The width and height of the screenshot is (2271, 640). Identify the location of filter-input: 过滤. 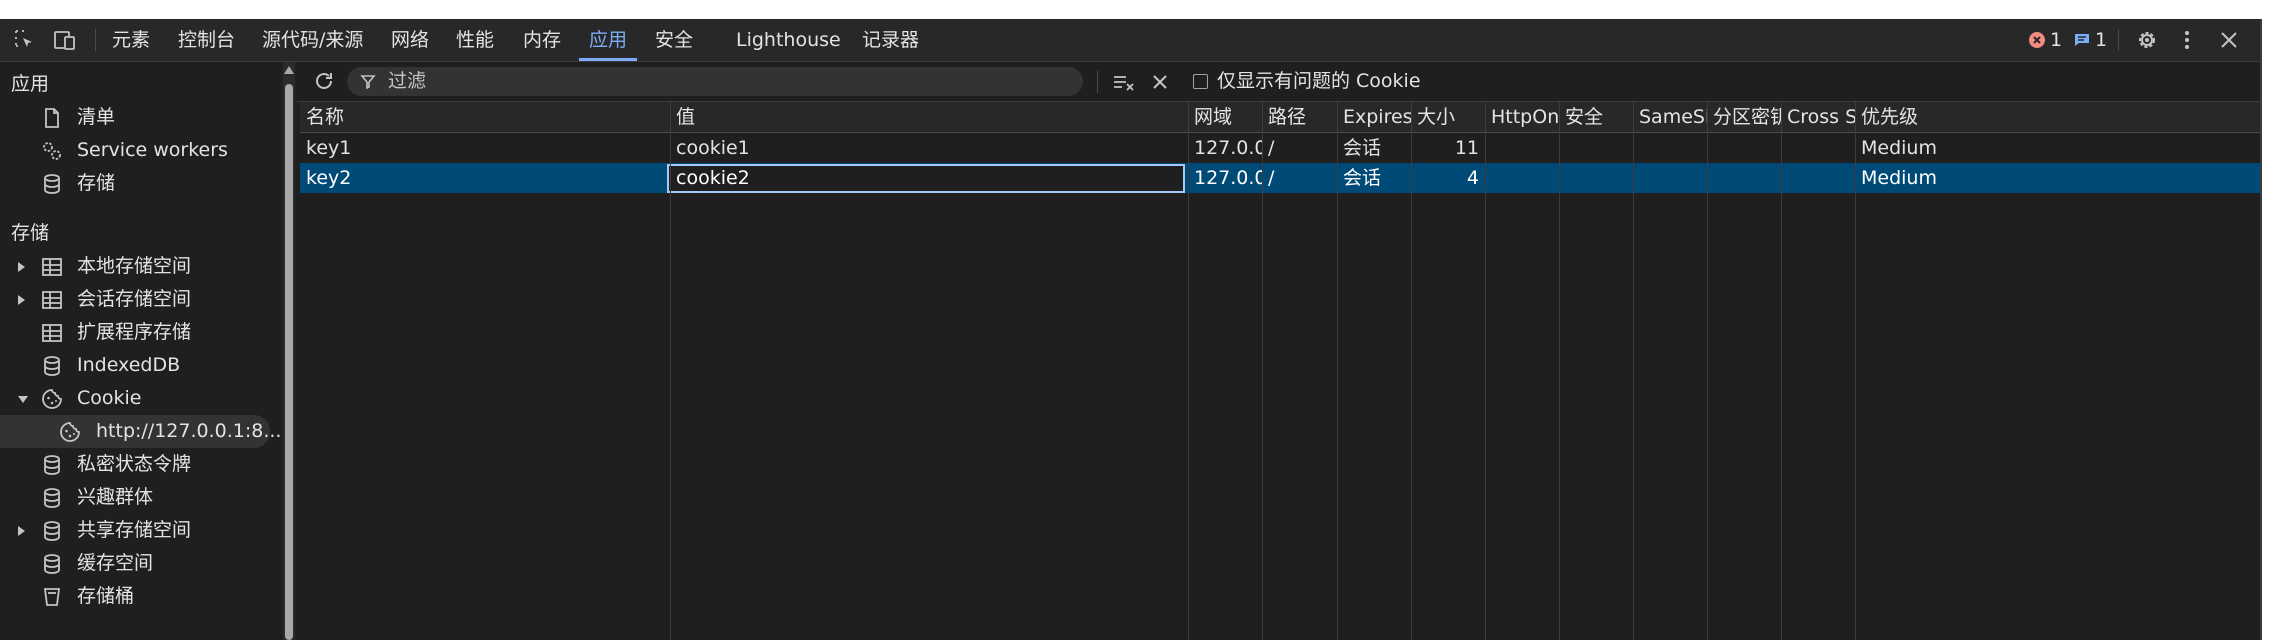
(715, 81).